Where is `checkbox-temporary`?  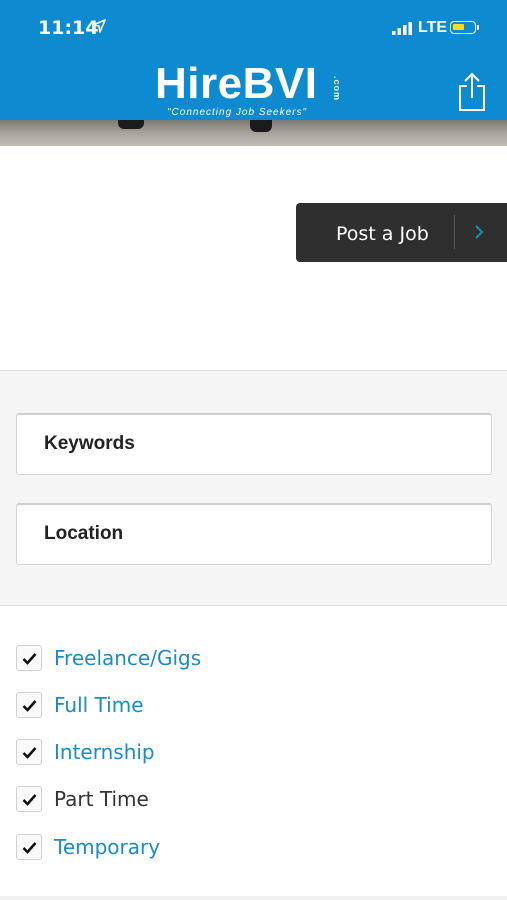
checkbox-temporary is located at coordinates (29, 847).